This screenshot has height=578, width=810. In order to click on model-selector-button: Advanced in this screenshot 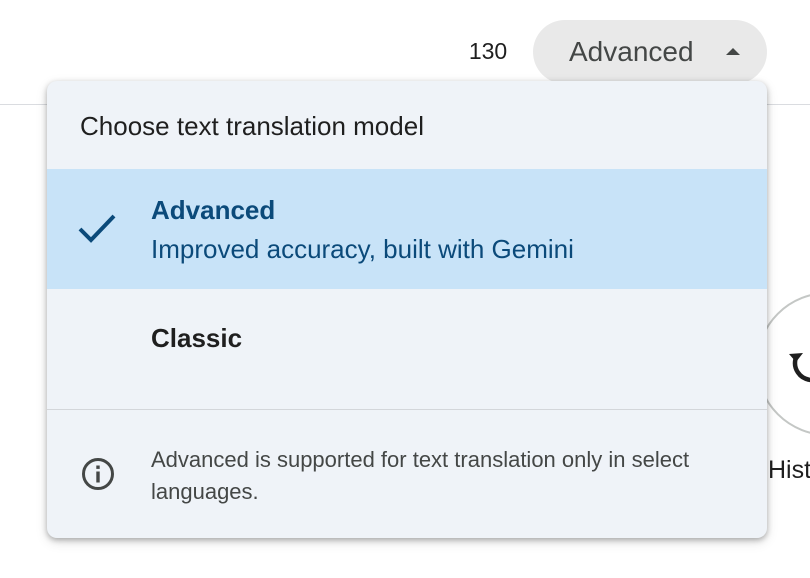, I will do `click(650, 52)`.